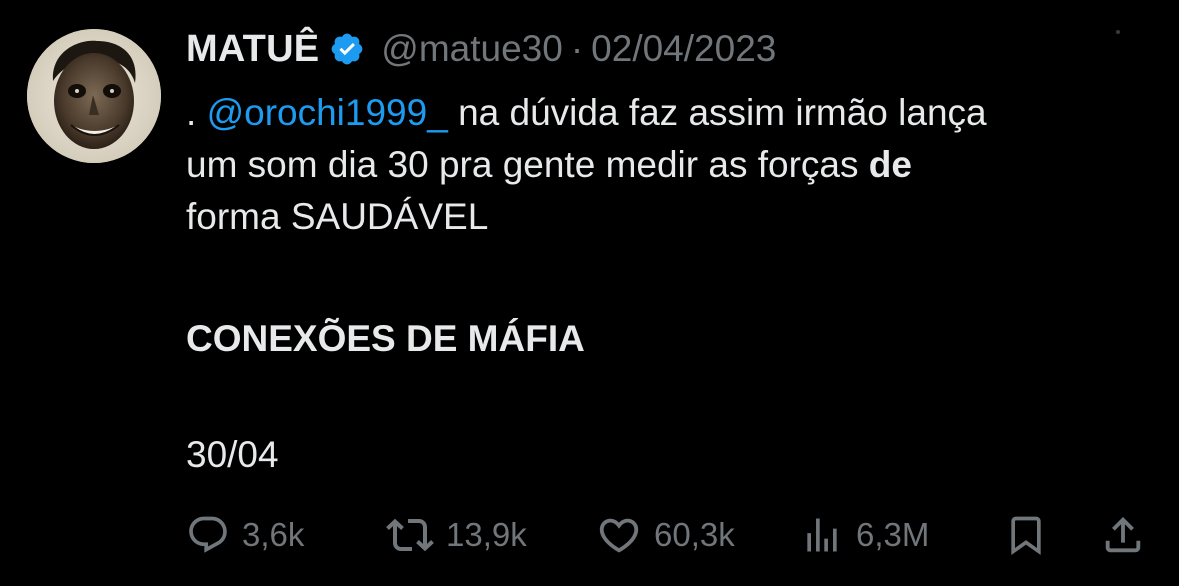  I want to click on reply-icon, so click(208, 534).